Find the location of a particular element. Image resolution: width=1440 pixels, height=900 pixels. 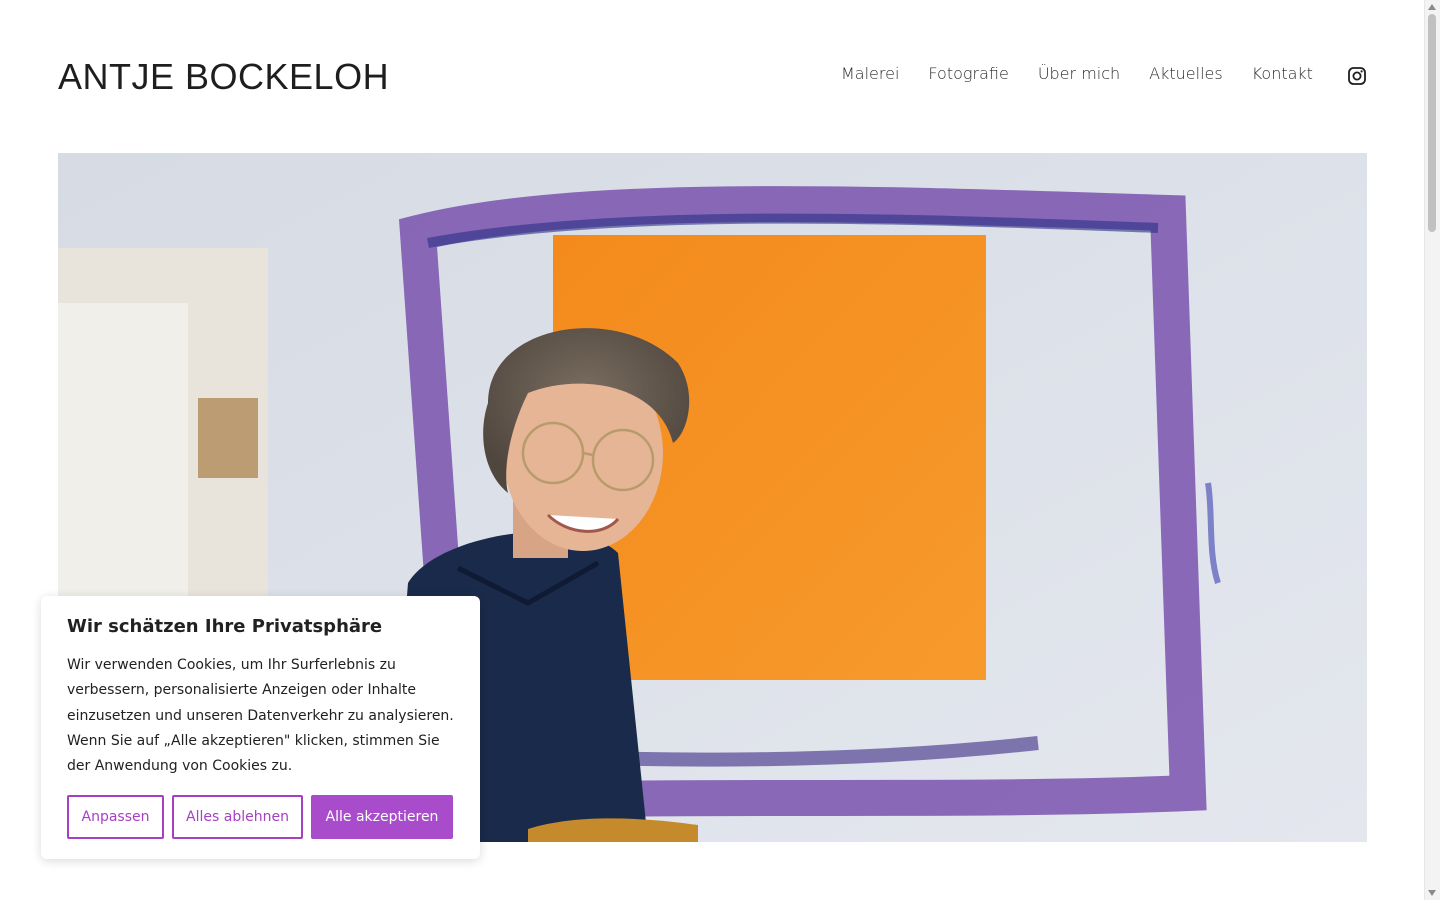

cookie-banner-title: Wir schätzen Ihre Privatsphäre is located at coordinates (225, 626).